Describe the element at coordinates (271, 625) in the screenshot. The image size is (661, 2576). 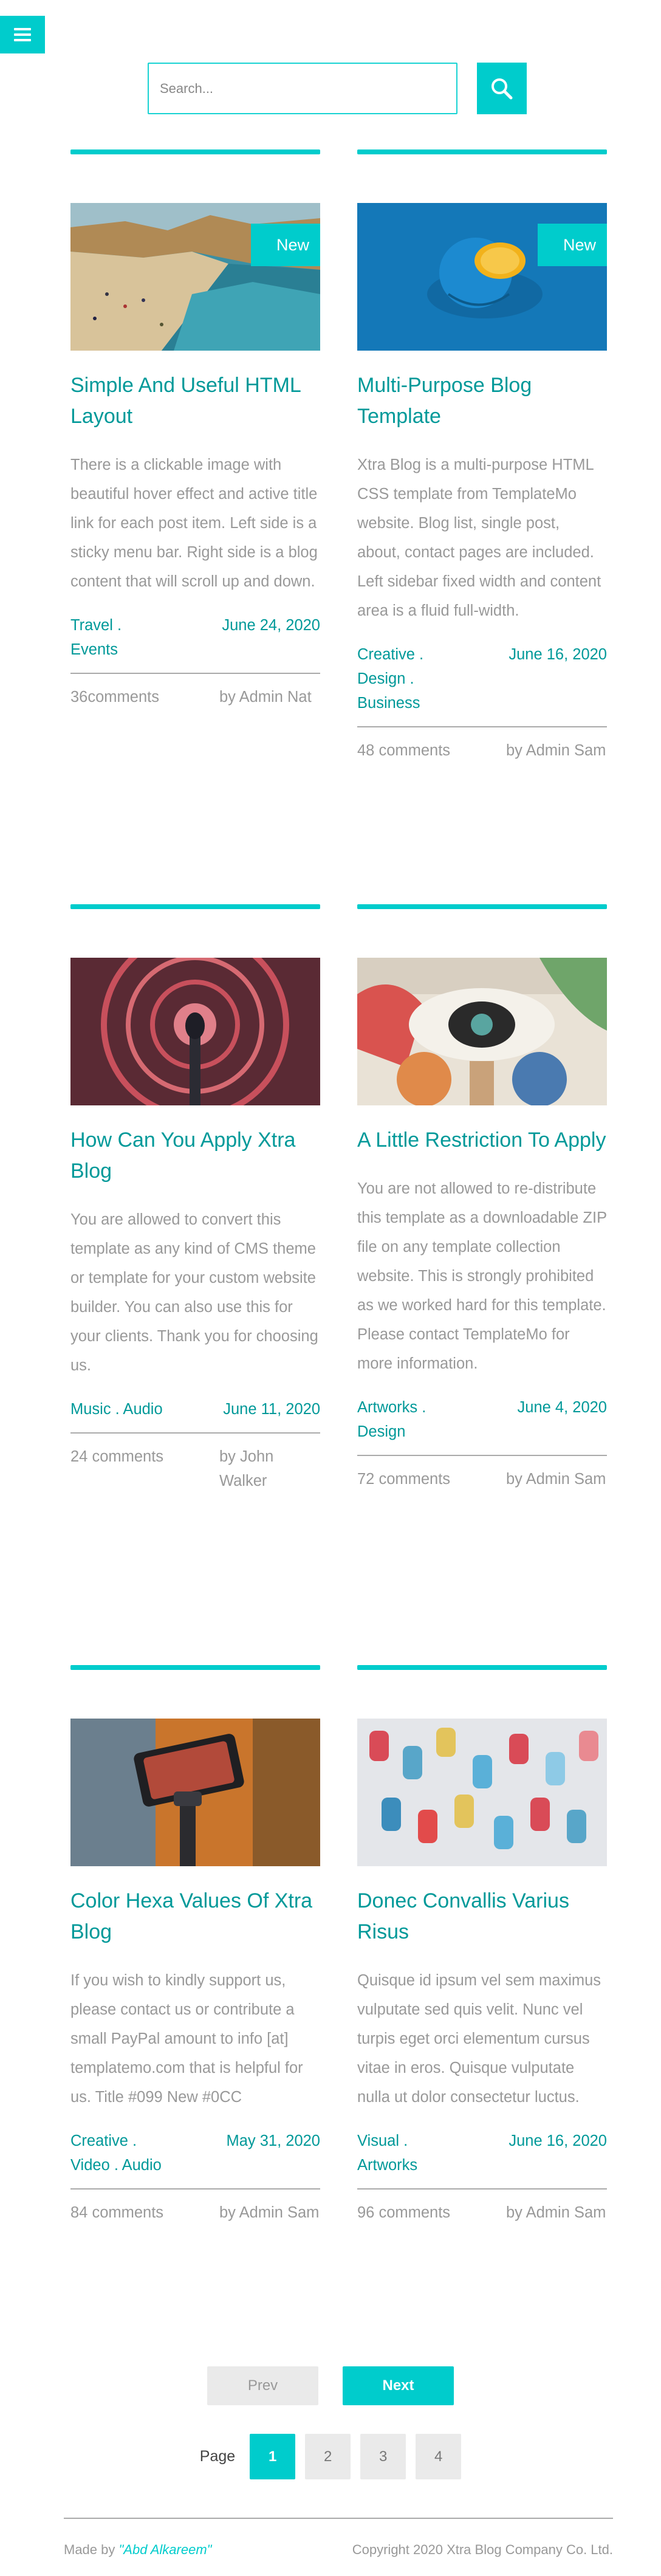
I see `post-date: June 24, 2020` at that location.